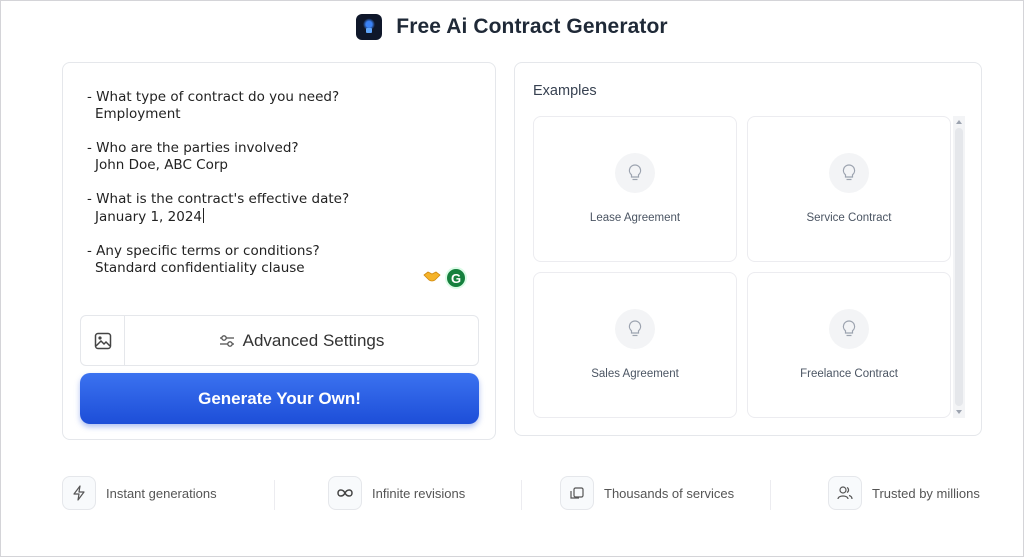 The width and height of the screenshot is (1024, 557). I want to click on example-lease-agreement: Lease Agreement, so click(635, 189).